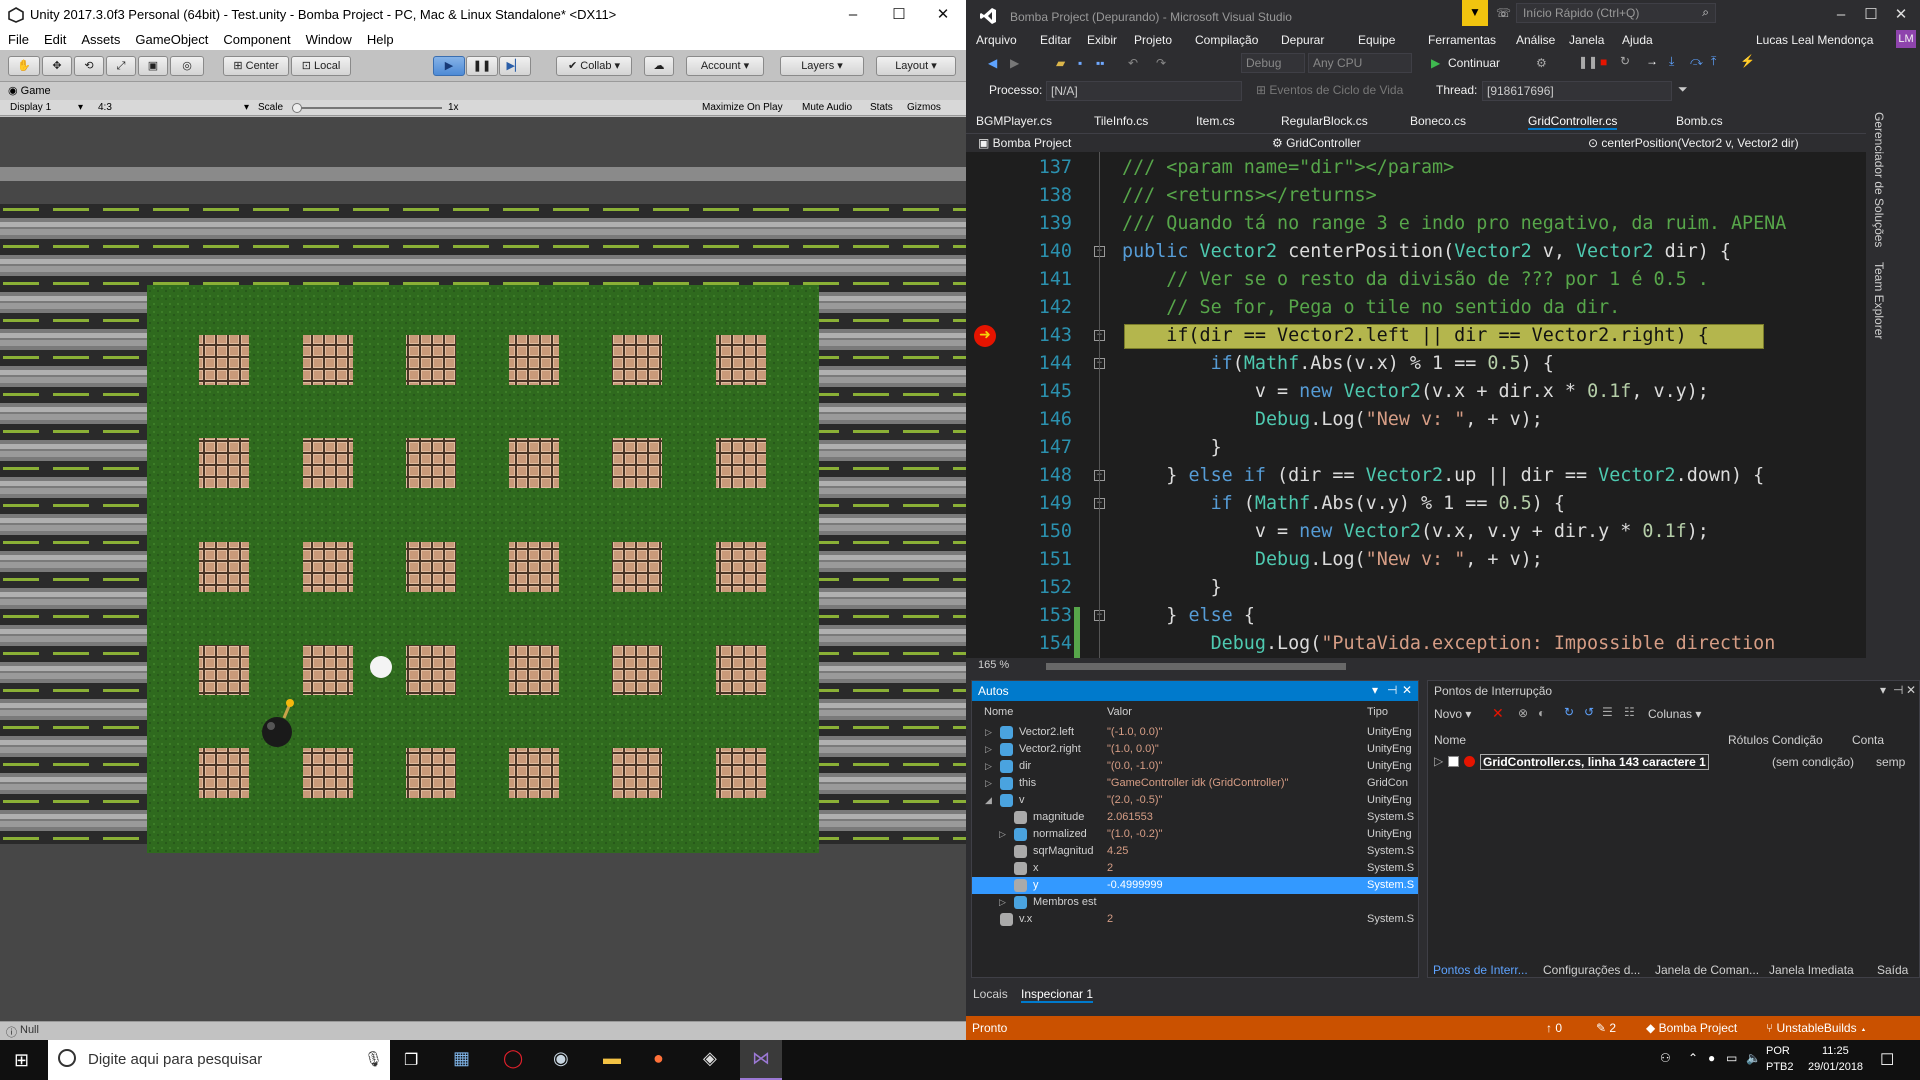 The width and height of the screenshot is (1920, 1080). What do you see at coordinates (1249, 196) in the screenshot?
I see `code-line: /// <returns></returns>` at bounding box center [1249, 196].